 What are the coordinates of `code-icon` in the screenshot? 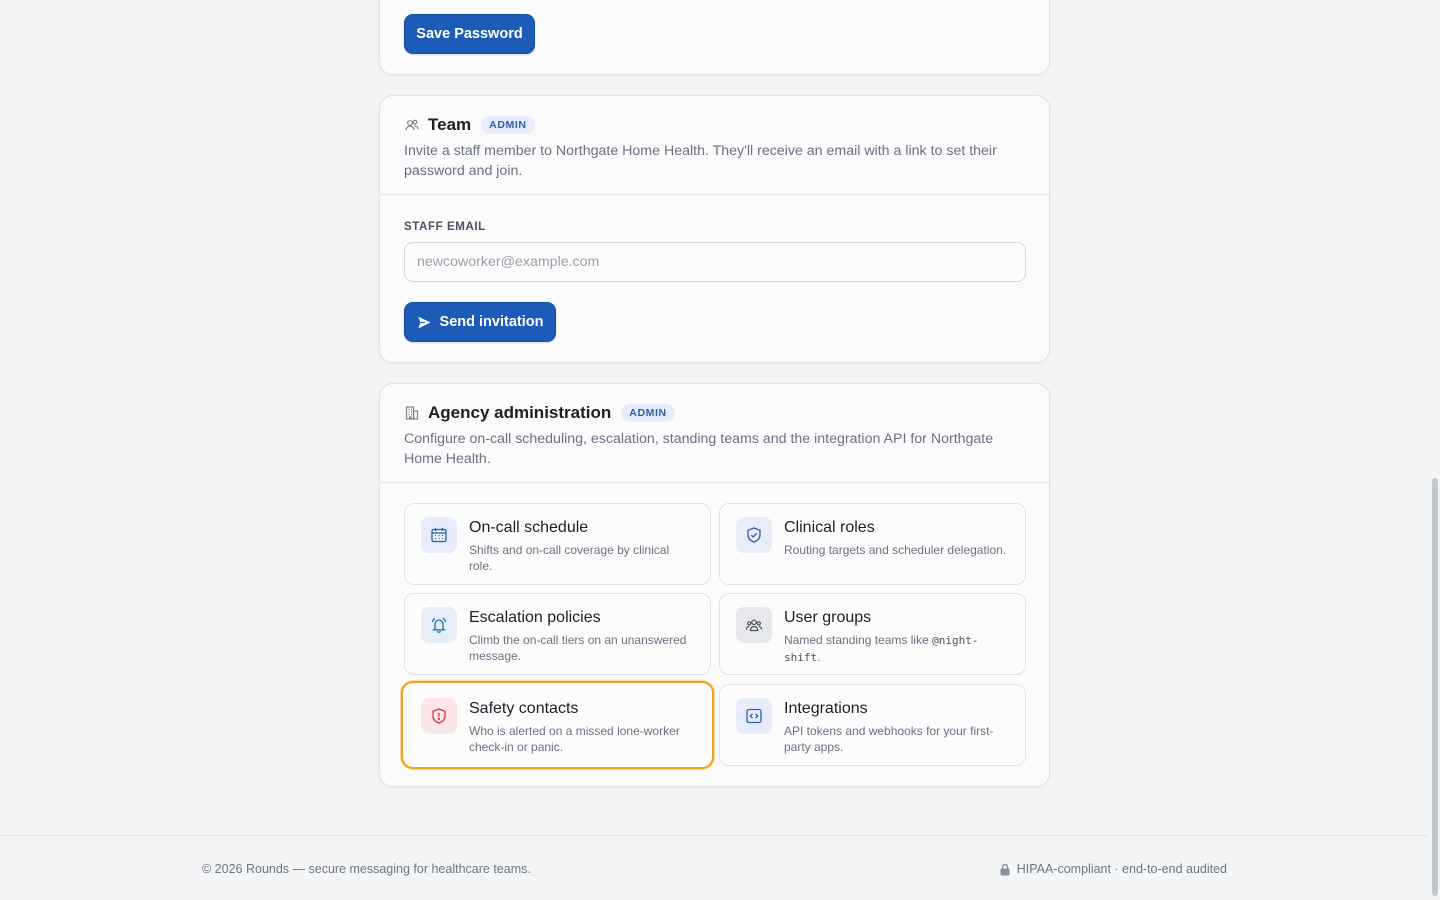 It's located at (754, 716).